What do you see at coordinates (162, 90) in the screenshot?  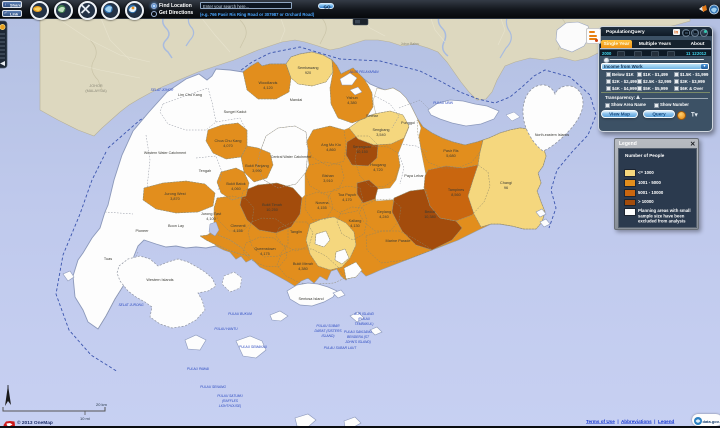 I see `svg-text: SELAT JOHOR` at bounding box center [162, 90].